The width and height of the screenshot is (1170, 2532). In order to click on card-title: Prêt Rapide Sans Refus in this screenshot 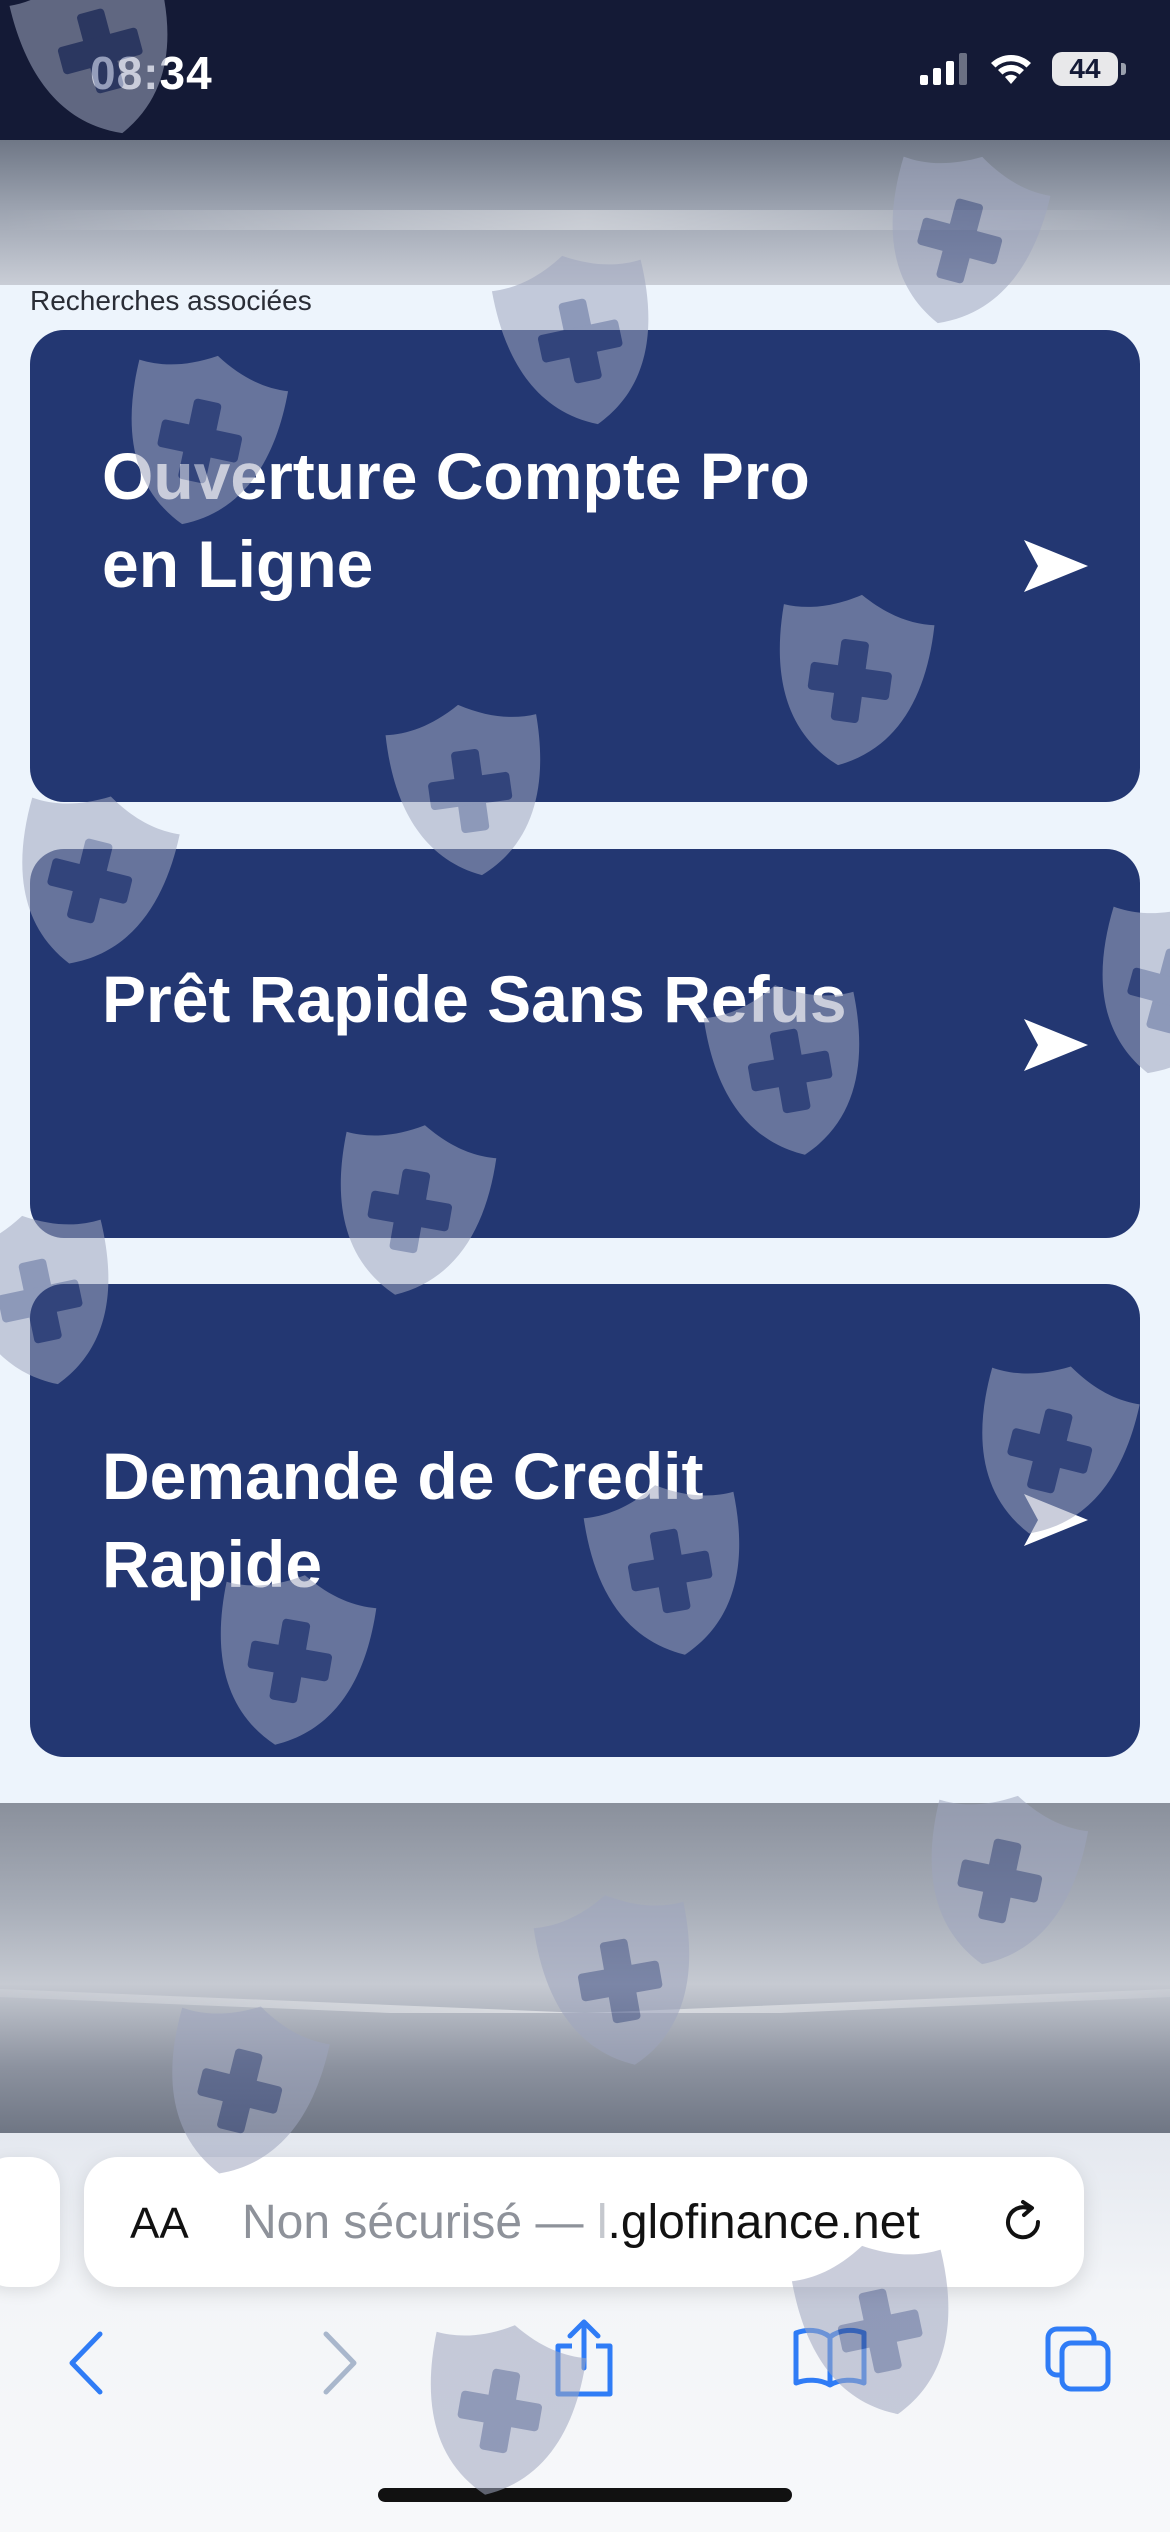, I will do `click(527, 999)`.